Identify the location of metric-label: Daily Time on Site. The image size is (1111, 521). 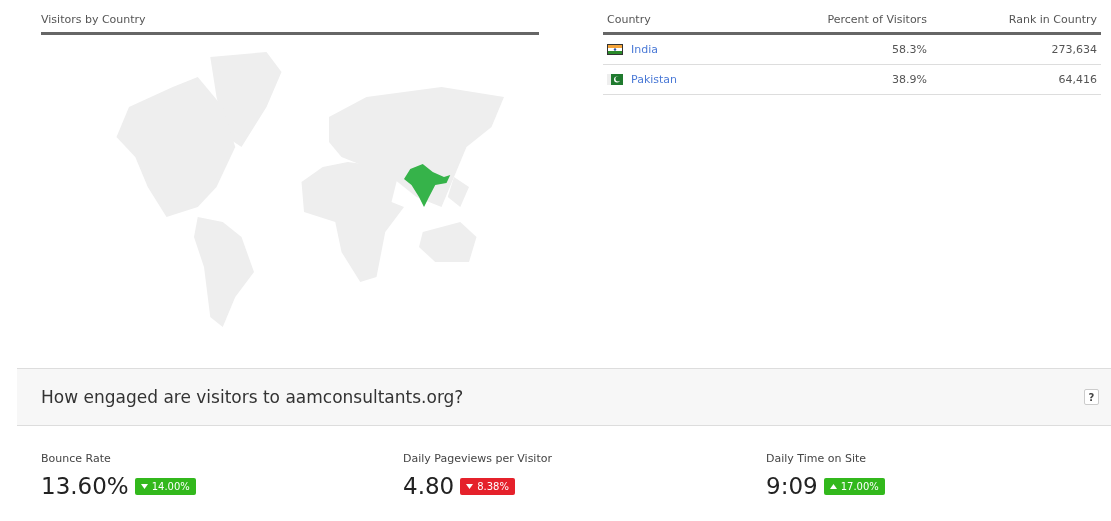
(817, 458).